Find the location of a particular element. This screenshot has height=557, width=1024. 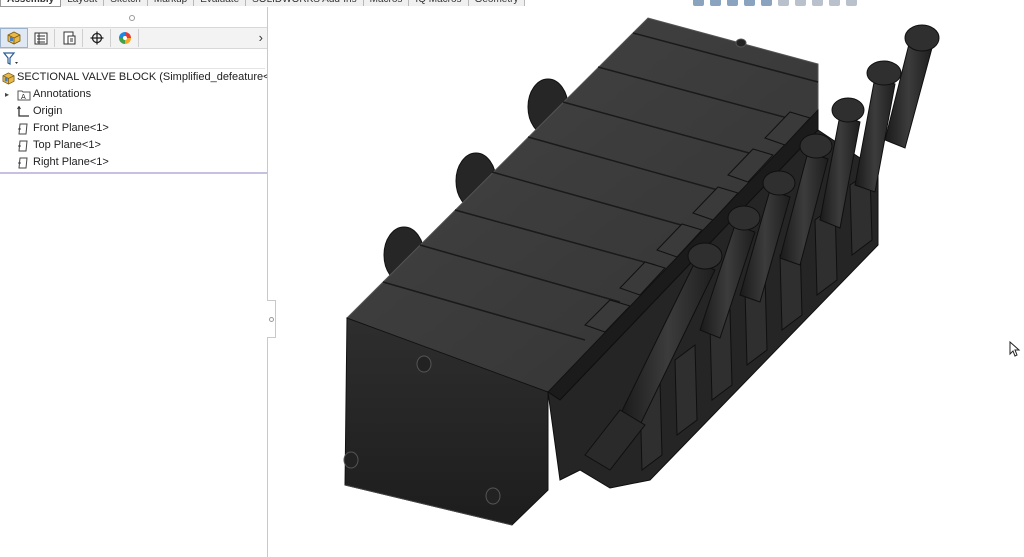

rollback-bar is located at coordinates (133, 173).